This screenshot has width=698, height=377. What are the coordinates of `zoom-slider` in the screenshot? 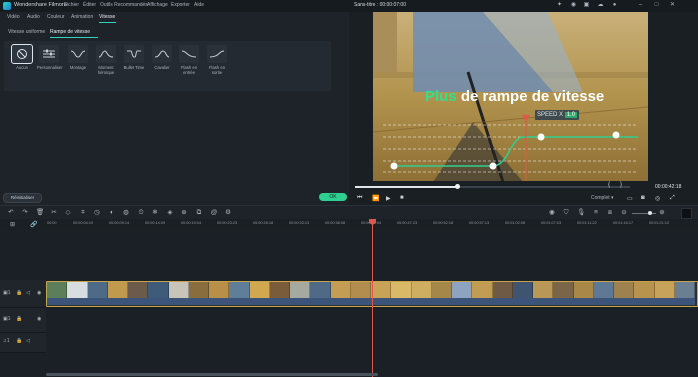 It's located at (644, 213).